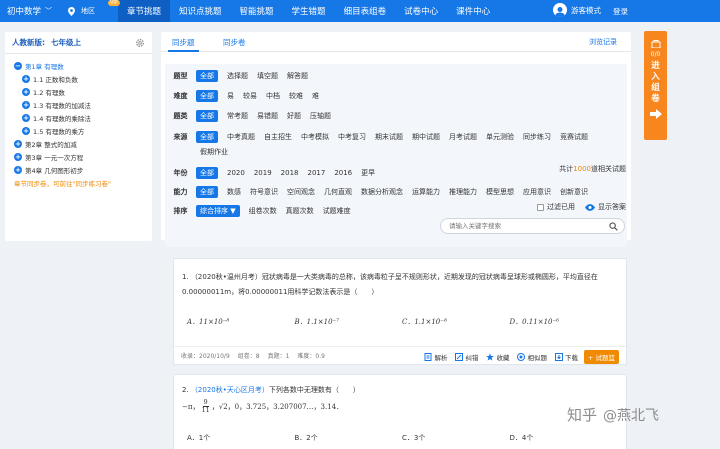 The image size is (720, 449). I want to click on filter-option: 单元测验, so click(500, 137).